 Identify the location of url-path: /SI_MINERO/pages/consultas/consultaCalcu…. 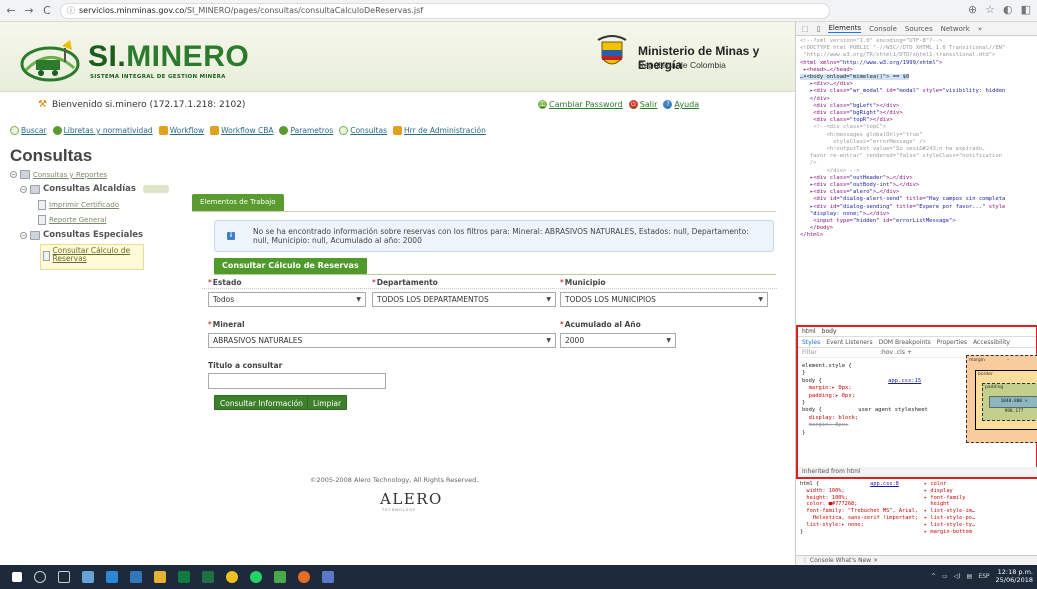
(304, 10).